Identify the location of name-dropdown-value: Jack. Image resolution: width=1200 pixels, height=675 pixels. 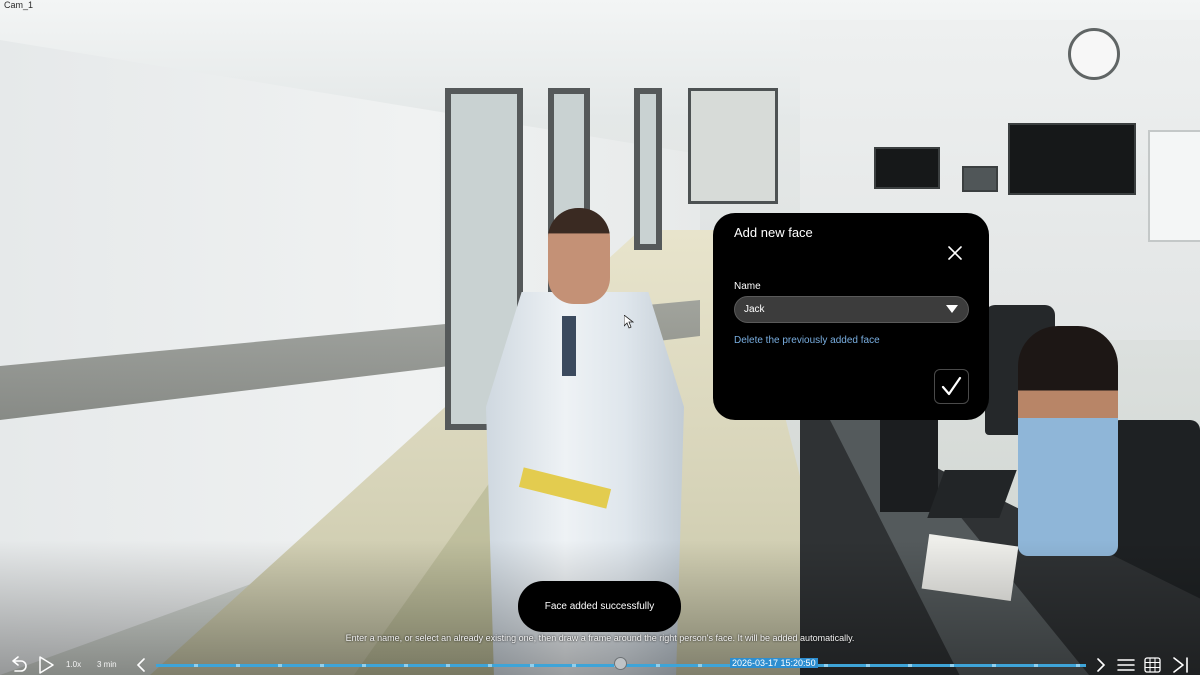
(754, 309).